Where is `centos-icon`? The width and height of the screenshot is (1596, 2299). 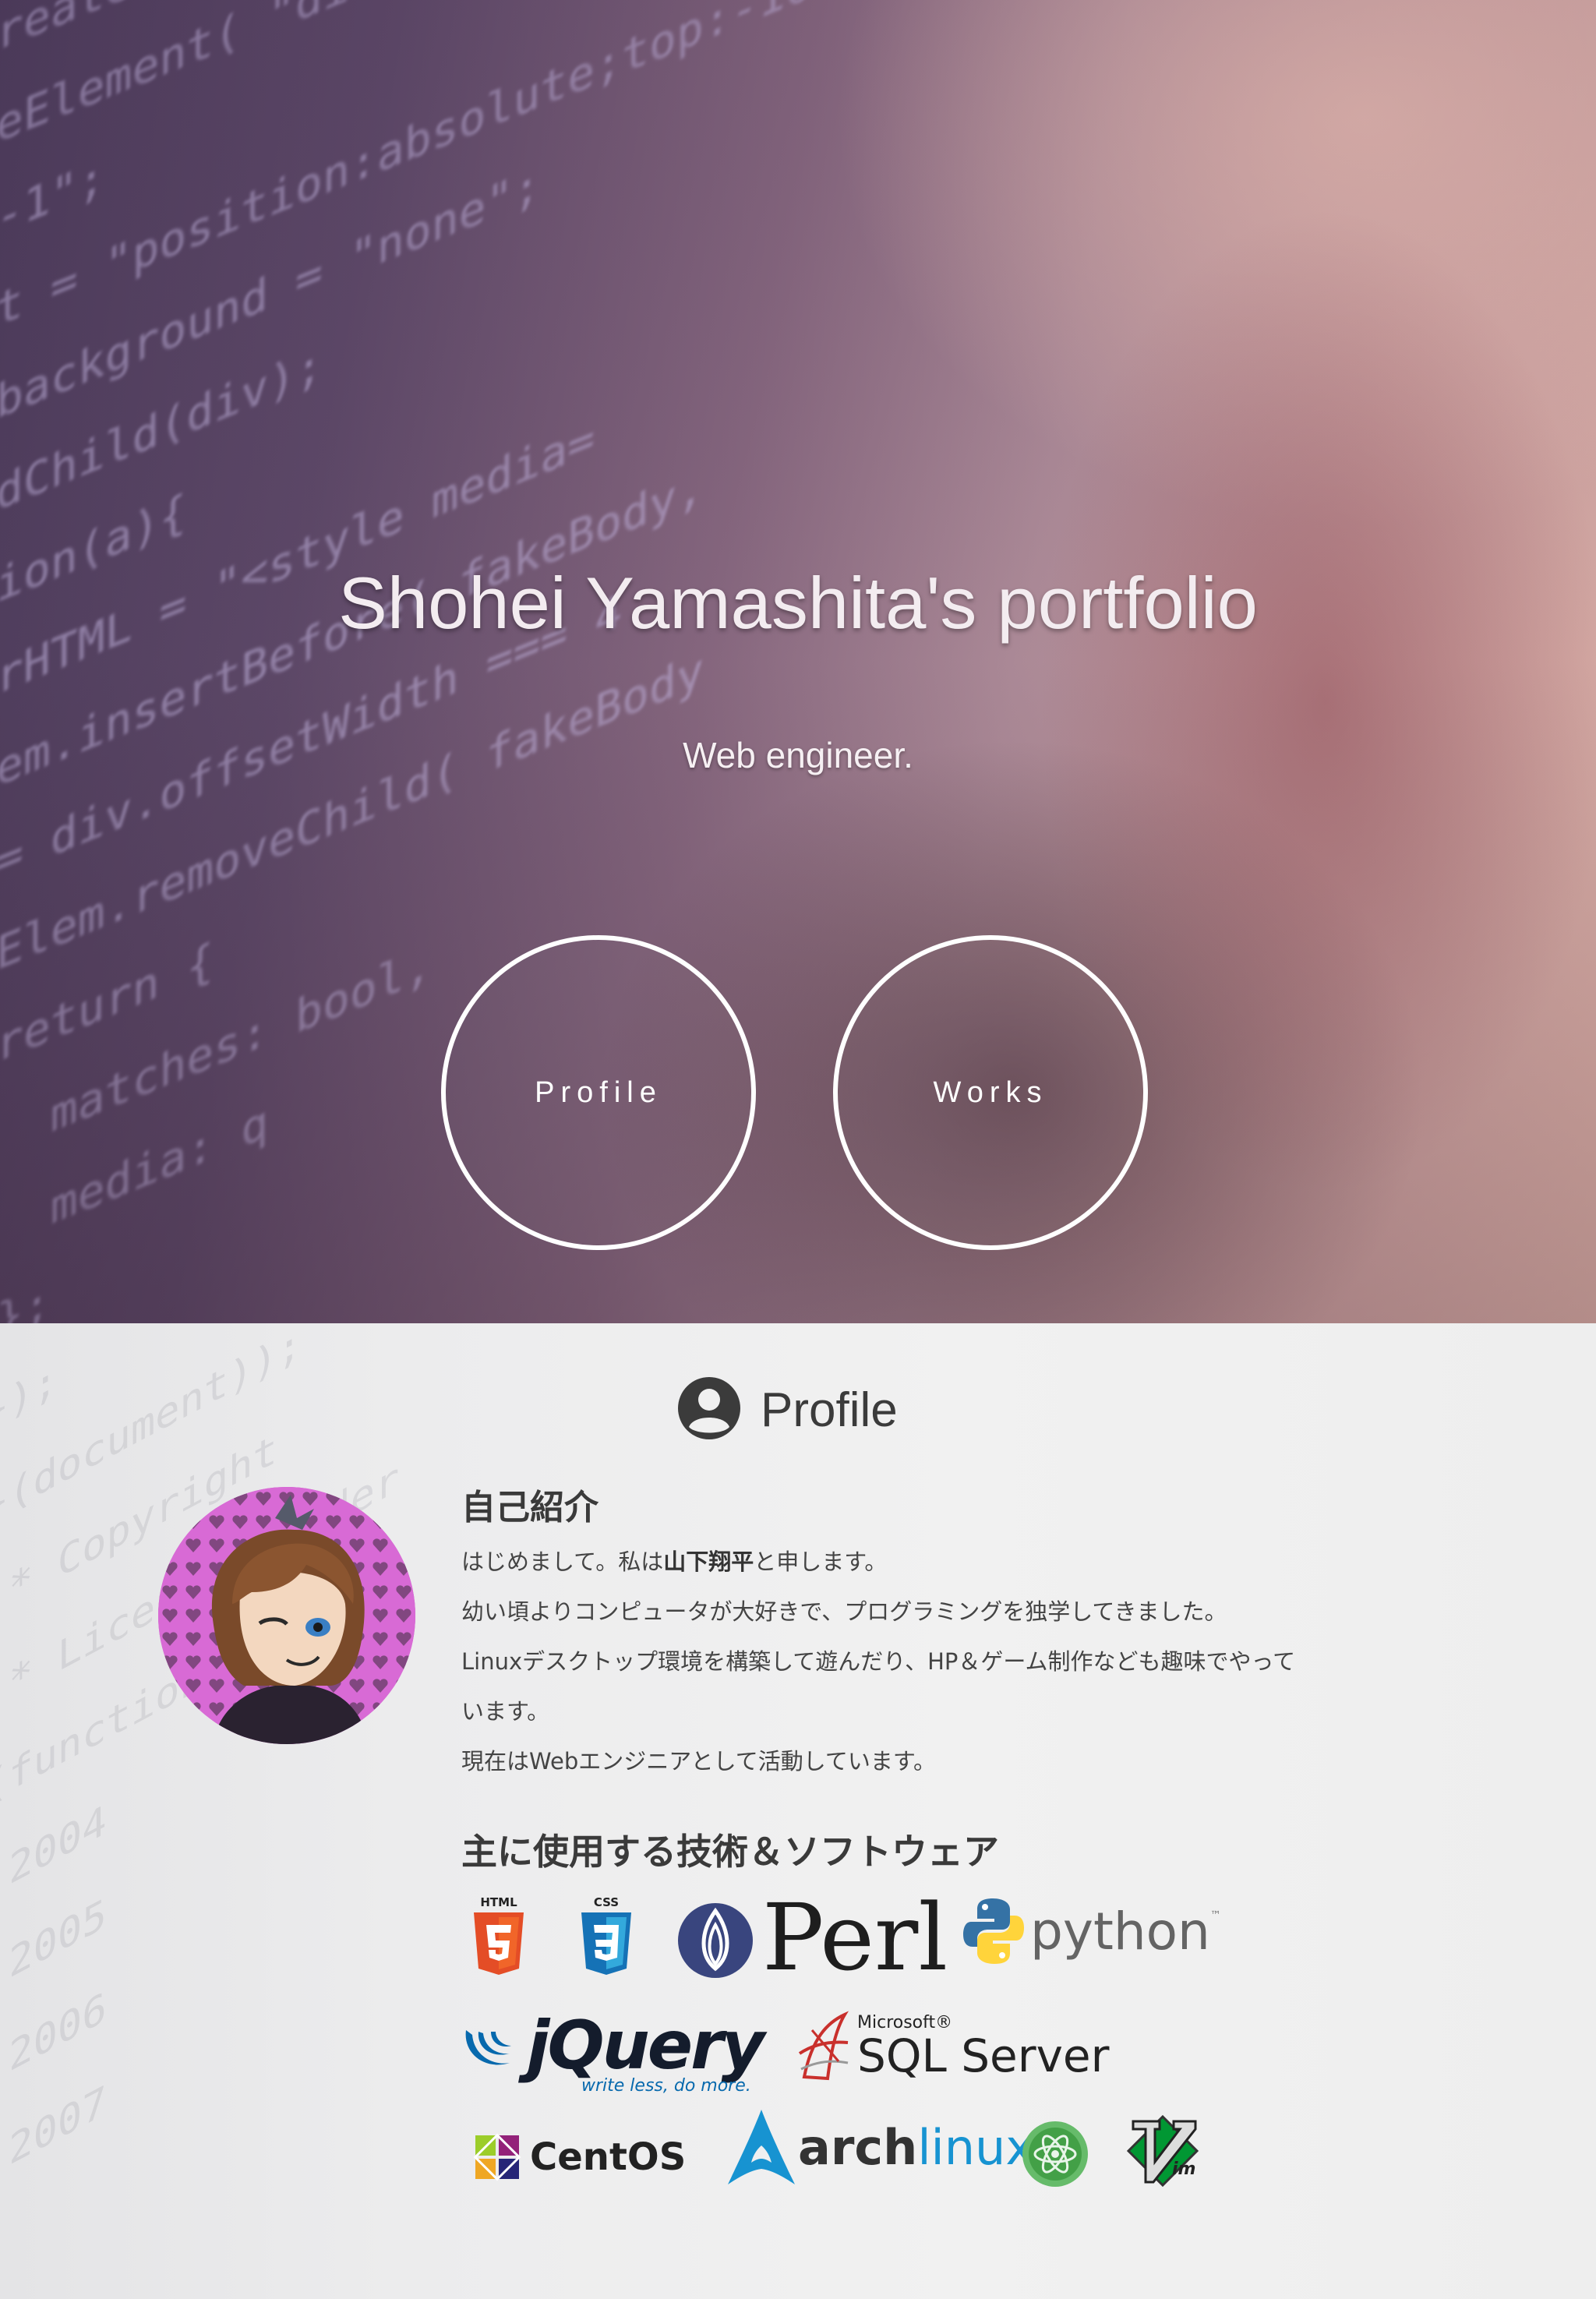
centos-icon is located at coordinates (497, 2157).